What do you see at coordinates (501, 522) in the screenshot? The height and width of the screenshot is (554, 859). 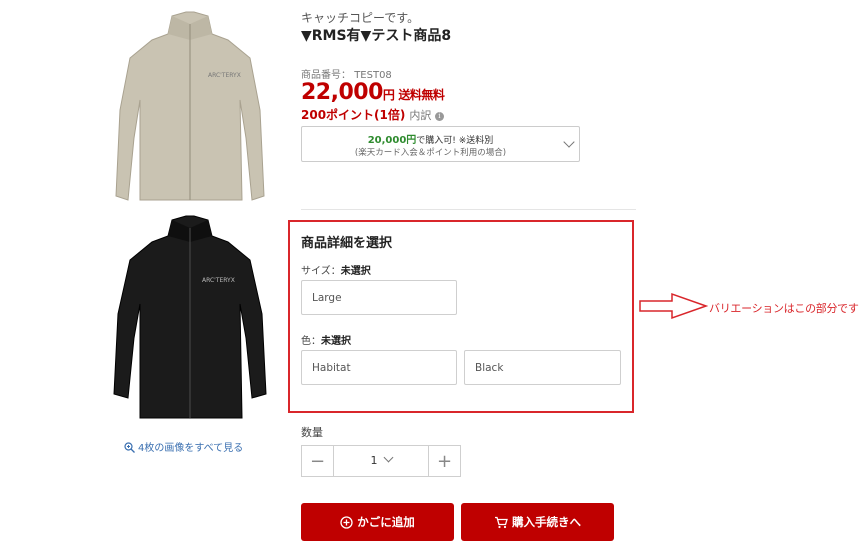 I see `cart-icon` at bounding box center [501, 522].